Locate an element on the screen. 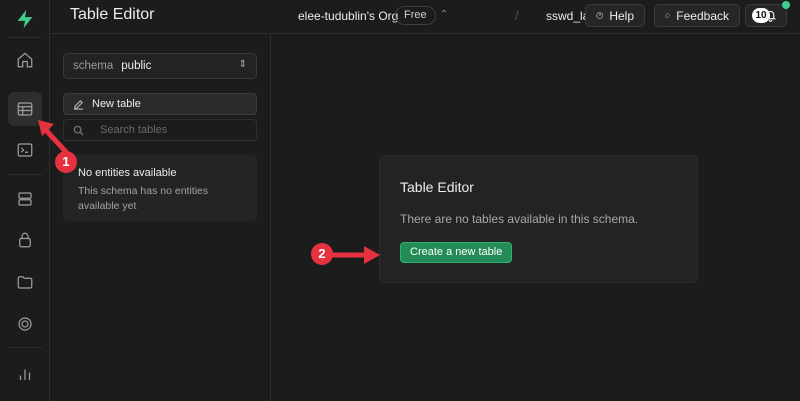 Image resolution: width=800 pixels, height=401 pixels. rail-item-home is located at coordinates (25, 60).